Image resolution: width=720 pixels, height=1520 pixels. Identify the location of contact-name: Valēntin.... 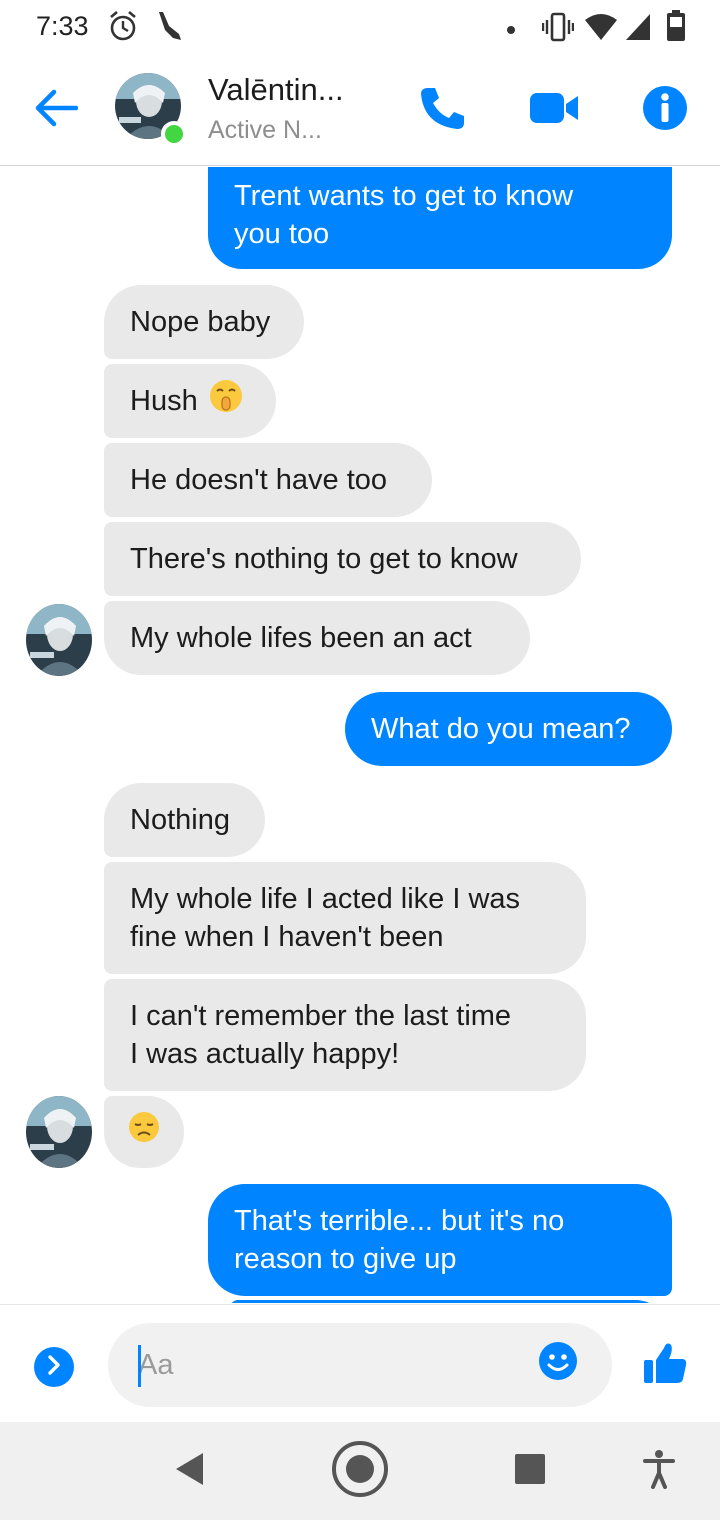
(276, 90).